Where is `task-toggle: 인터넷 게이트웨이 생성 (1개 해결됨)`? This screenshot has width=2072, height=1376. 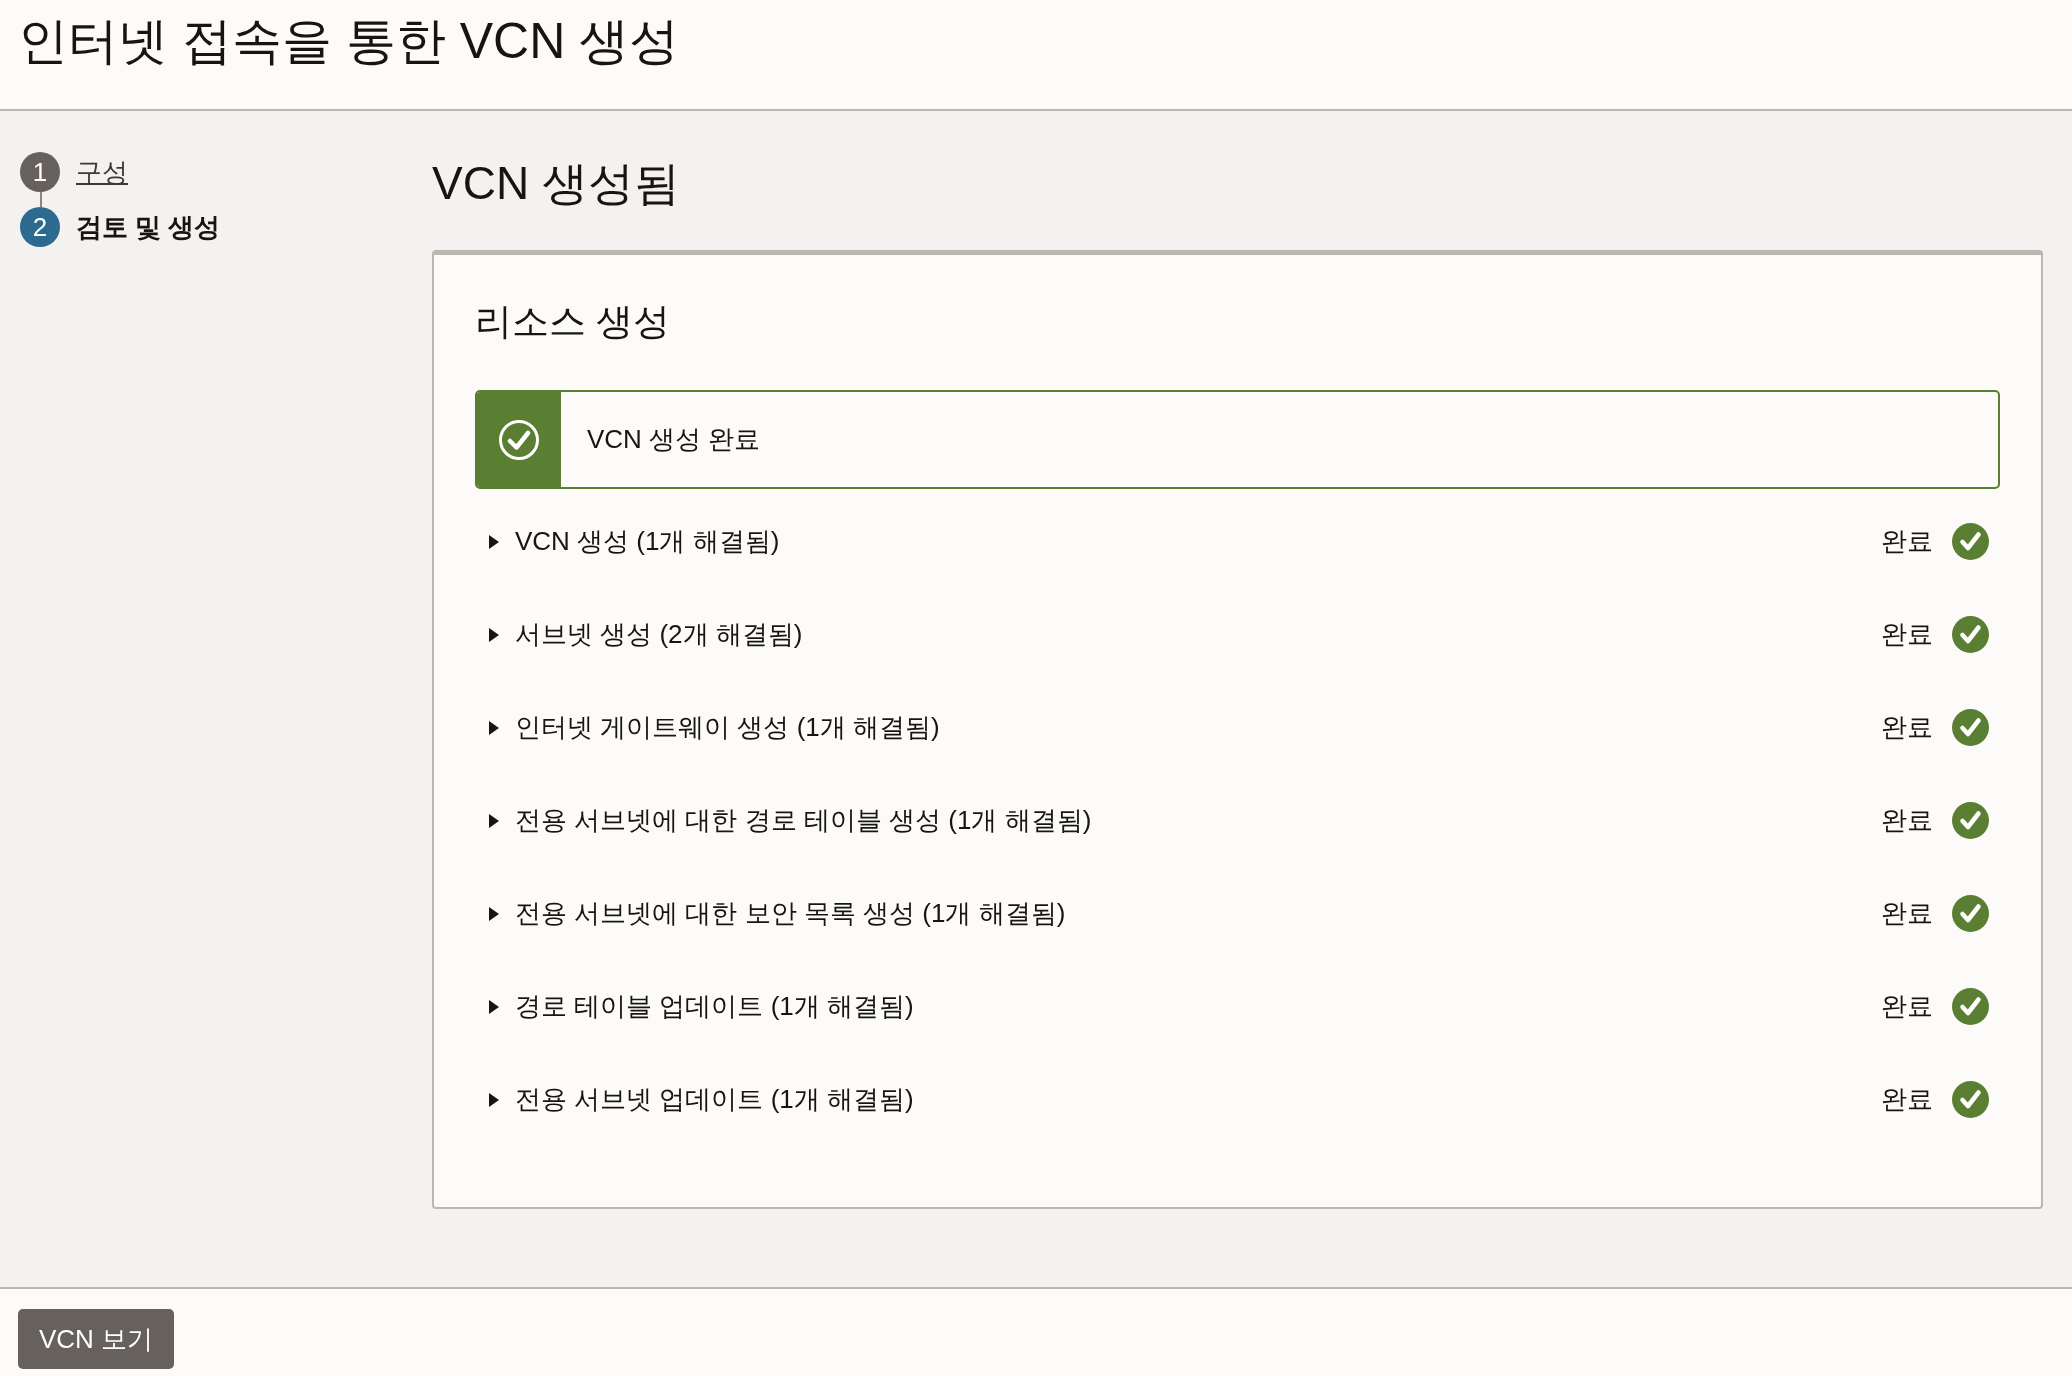 task-toggle: 인터넷 게이트웨이 생성 (1개 해결됨) is located at coordinates (714, 727).